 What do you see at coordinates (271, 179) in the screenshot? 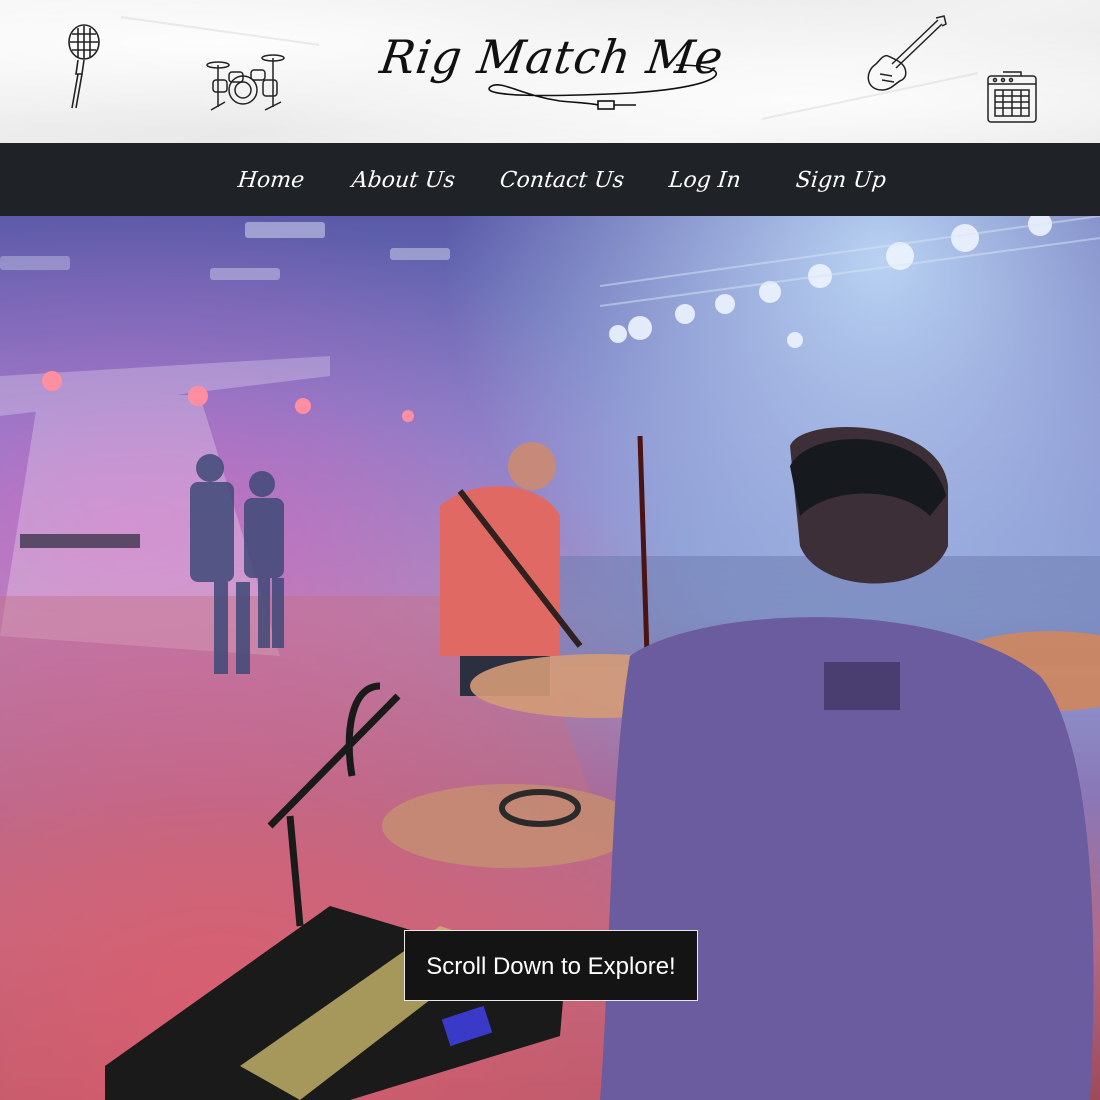
I see `nav-home-link: Home` at bounding box center [271, 179].